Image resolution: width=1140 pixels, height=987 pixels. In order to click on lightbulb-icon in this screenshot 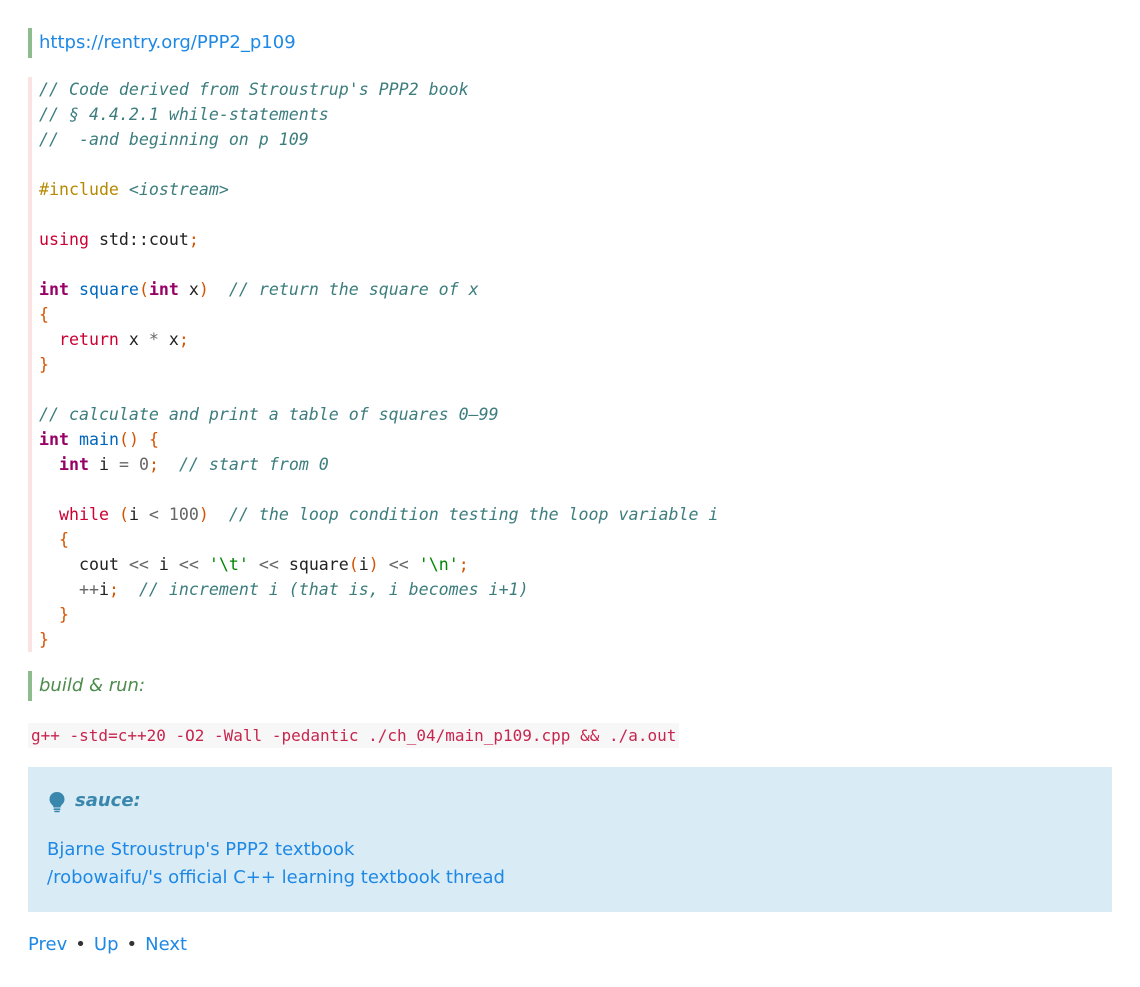, I will do `click(57, 802)`.